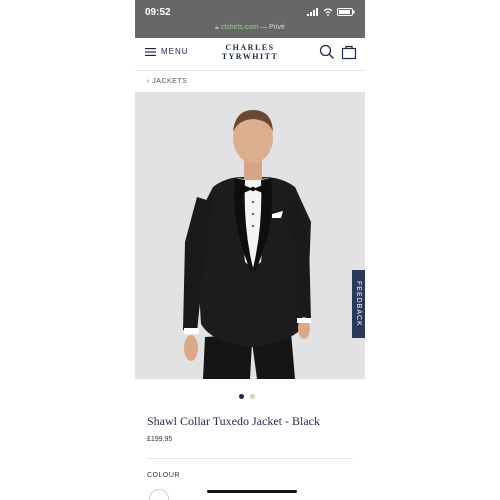 This screenshot has width=500, height=500. What do you see at coordinates (312, 12) in the screenshot?
I see `signal-icon` at bounding box center [312, 12].